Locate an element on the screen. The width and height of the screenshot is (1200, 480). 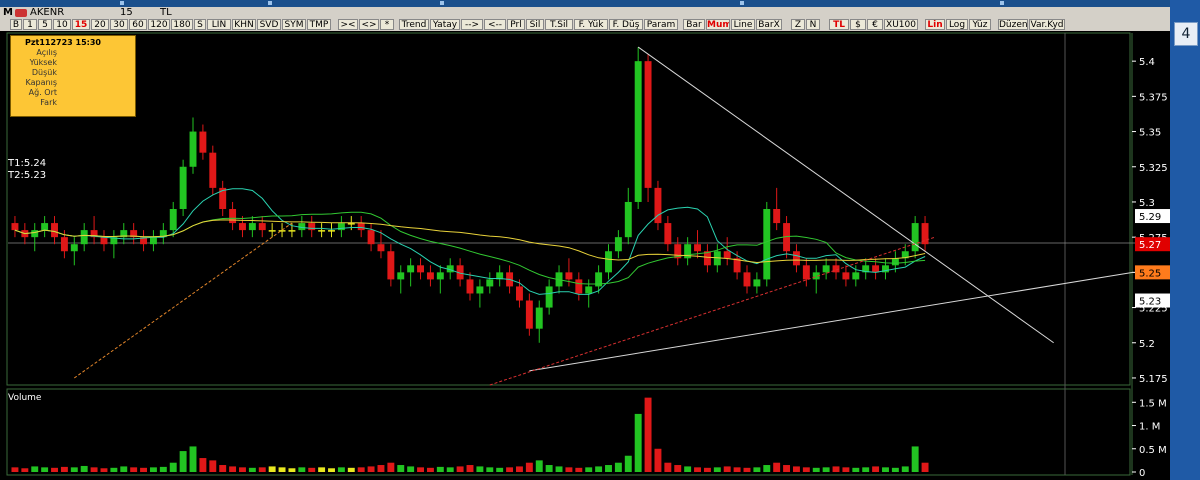
info-date: Pzt112723 15:30 is located at coordinates (63, 42).